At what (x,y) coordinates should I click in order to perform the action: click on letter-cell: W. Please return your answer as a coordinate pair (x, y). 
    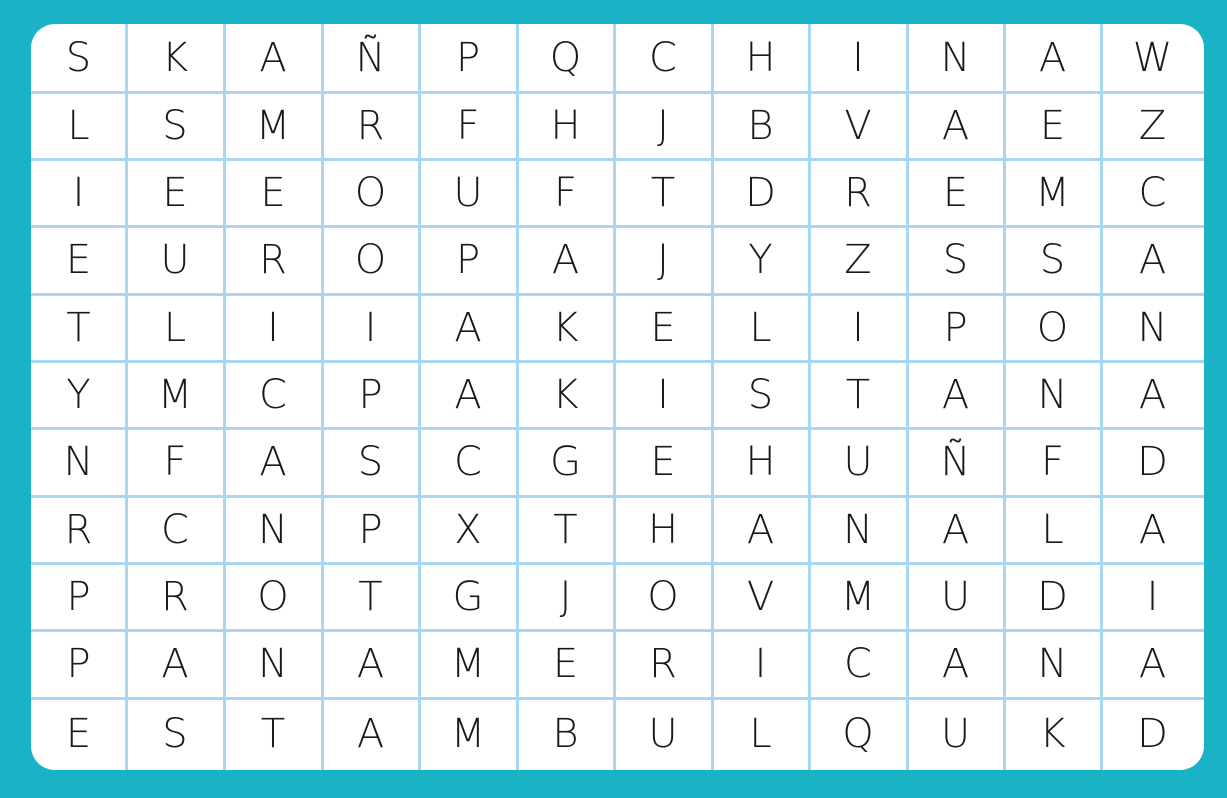
    Looking at the image, I should click on (1152, 58).